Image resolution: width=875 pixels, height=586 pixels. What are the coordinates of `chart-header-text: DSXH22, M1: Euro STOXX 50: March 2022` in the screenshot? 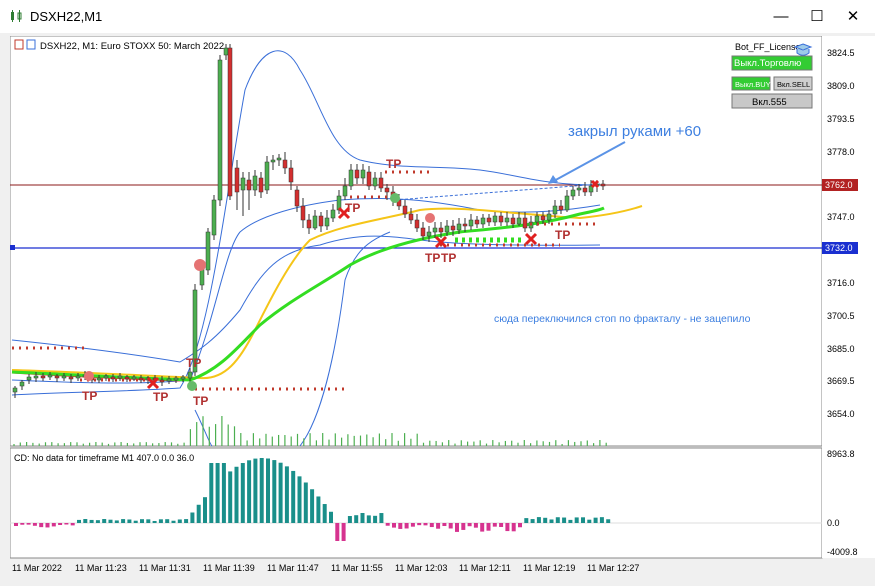 It's located at (132, 46).